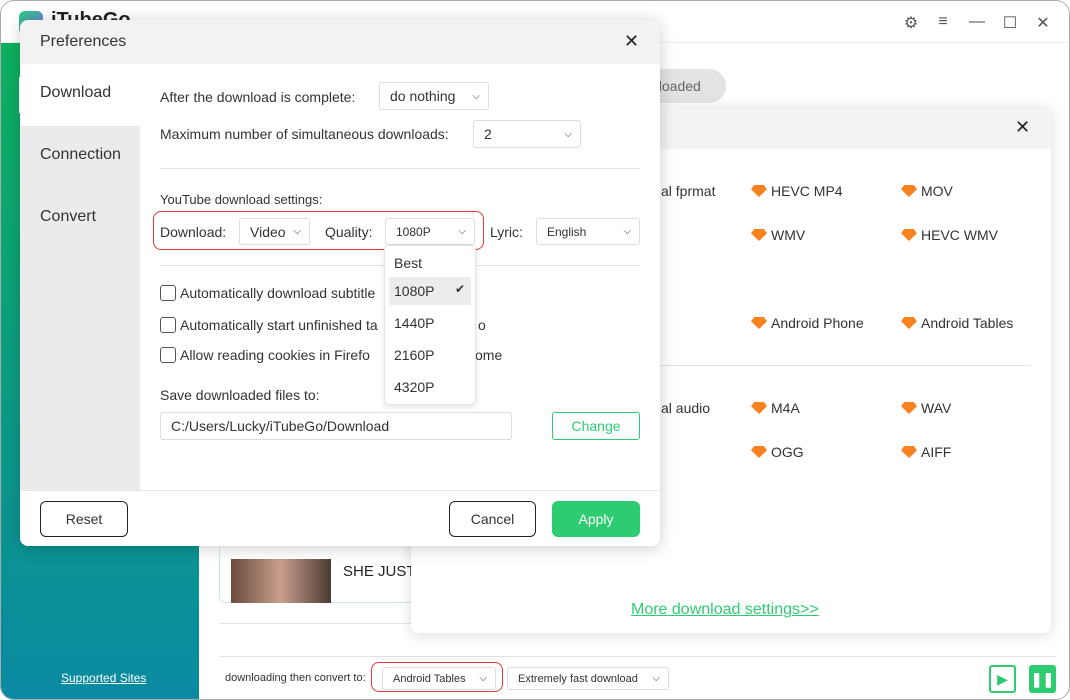 This screenshot has height=700, width=1070. What do you see at coordinates (430, 231) in the screenshot?
I see `quality-select: 1080P ⌵` at bounding box center [430, 231].